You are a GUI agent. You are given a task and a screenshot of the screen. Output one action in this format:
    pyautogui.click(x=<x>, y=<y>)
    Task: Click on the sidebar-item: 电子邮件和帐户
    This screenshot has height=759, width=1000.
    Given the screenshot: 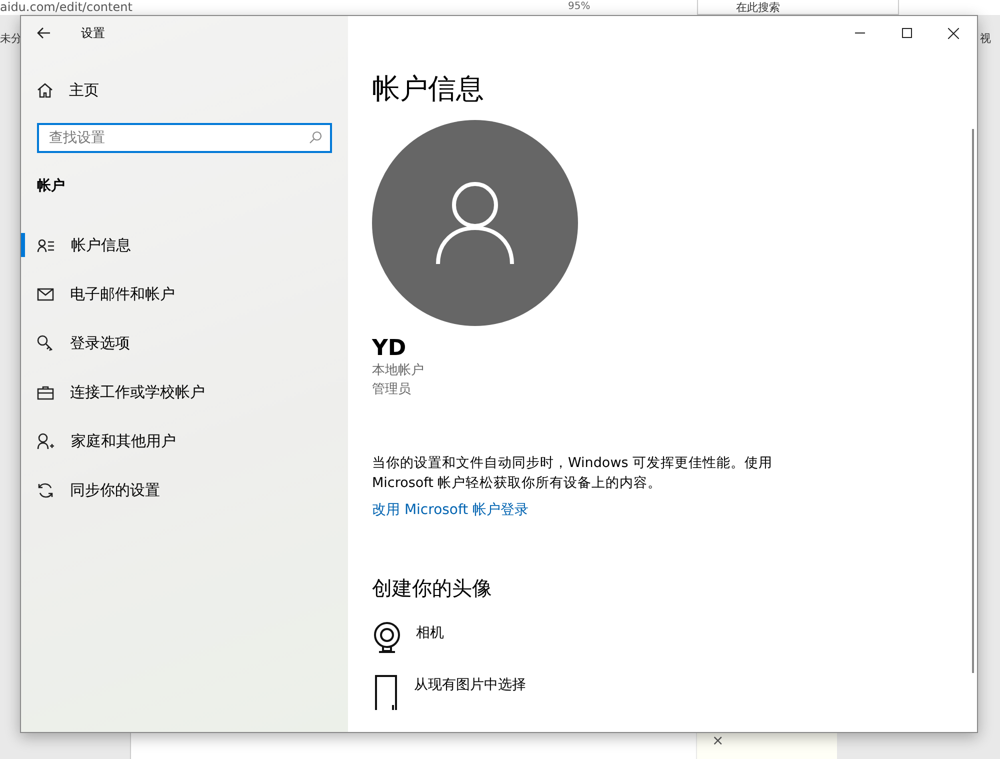 What is the action you would take?
    pyautogui.click(x=184, y=294)
    